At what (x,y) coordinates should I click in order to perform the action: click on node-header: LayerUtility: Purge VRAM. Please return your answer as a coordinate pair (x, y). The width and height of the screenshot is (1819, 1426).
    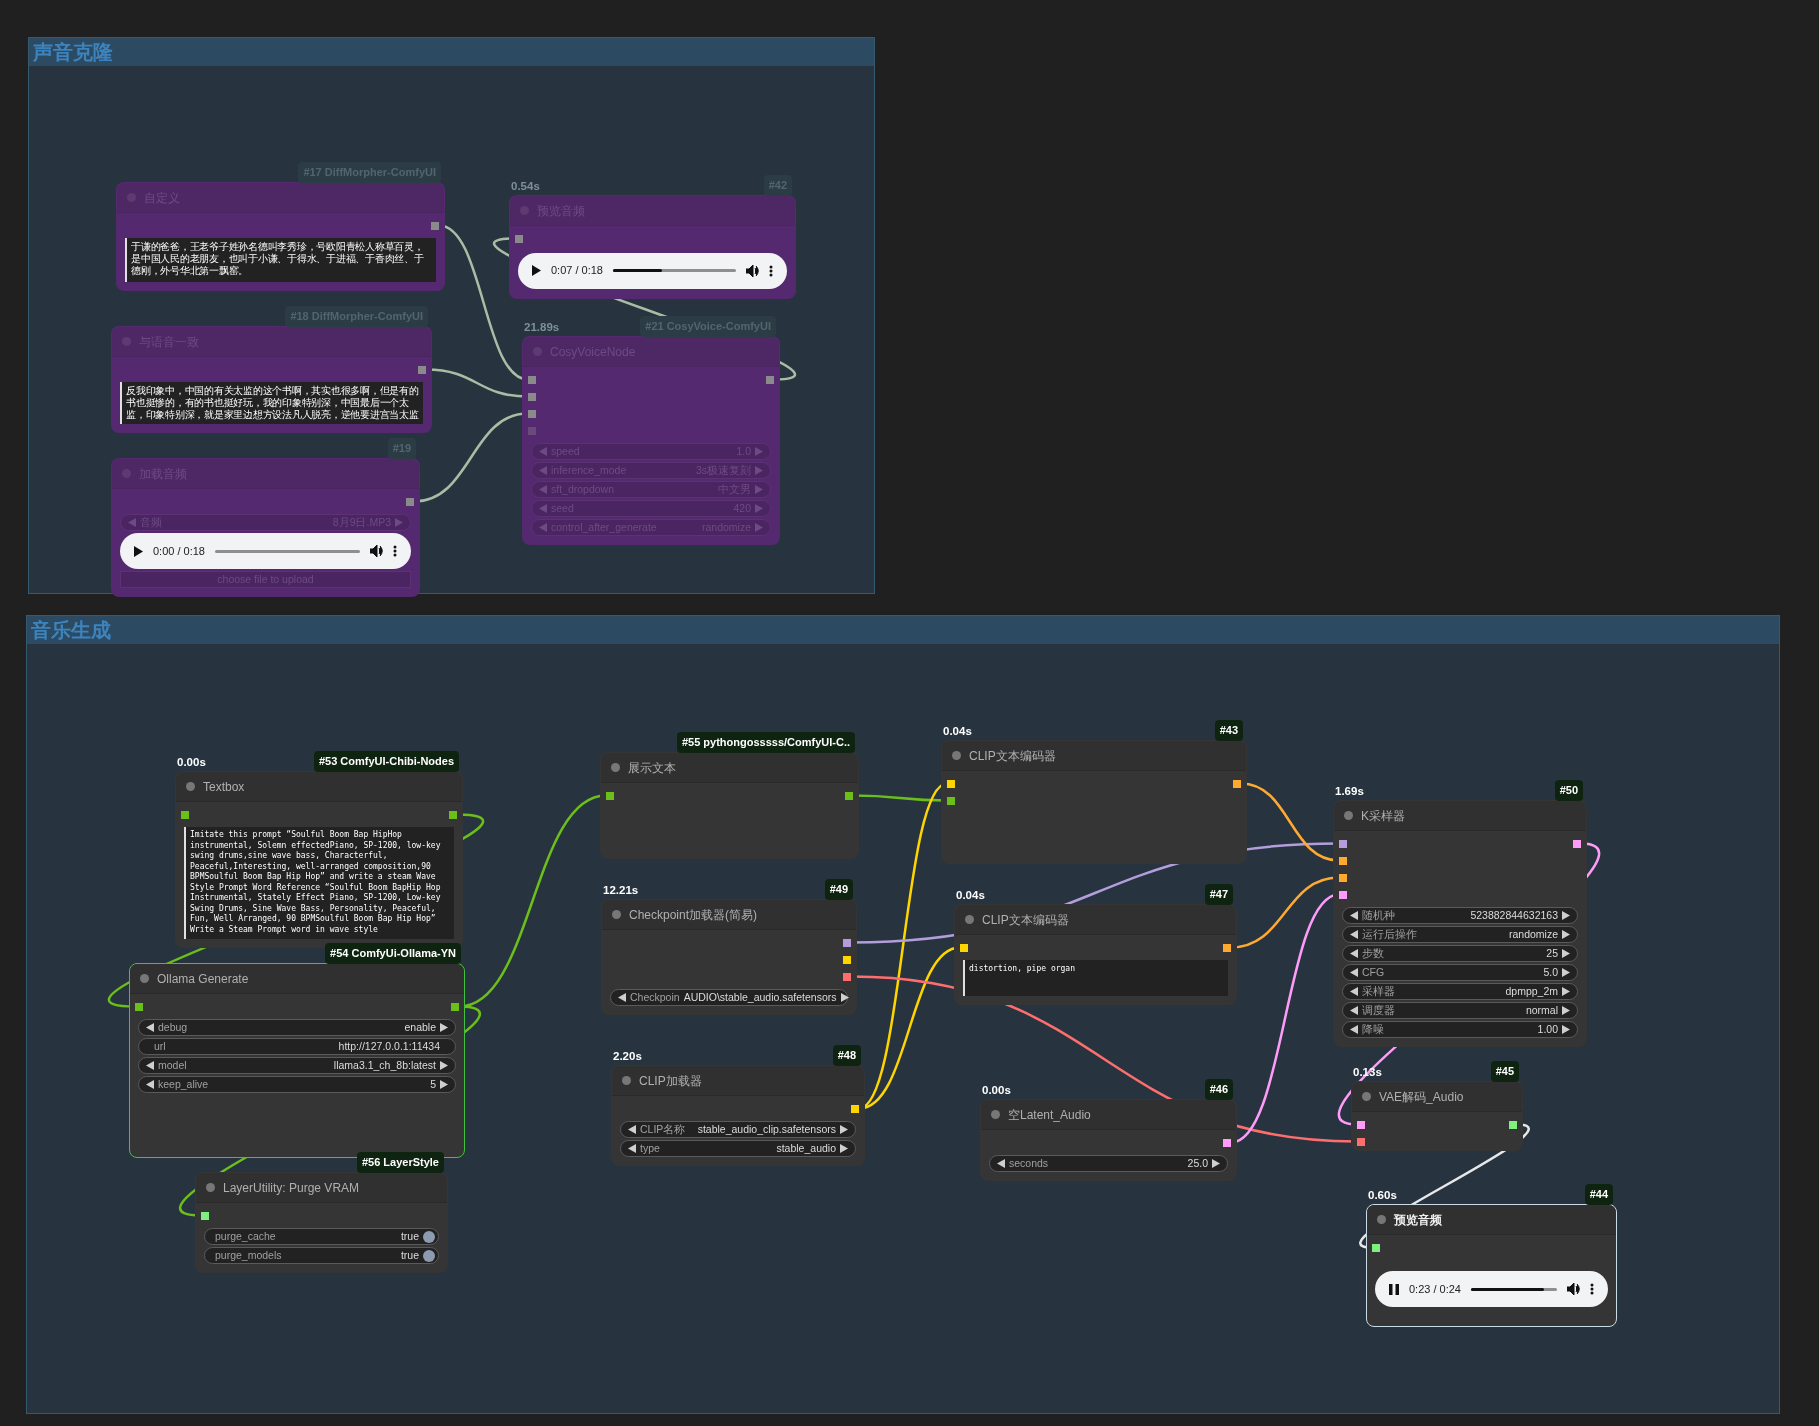
    Looking at the image, I should click on (321, 1188).